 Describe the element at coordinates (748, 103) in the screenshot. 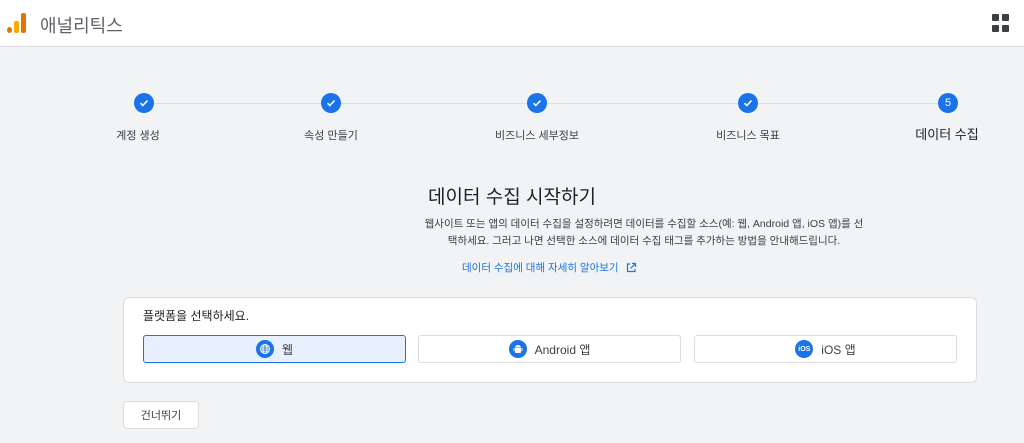

I see `step-4-complete-check-icon` at that location.